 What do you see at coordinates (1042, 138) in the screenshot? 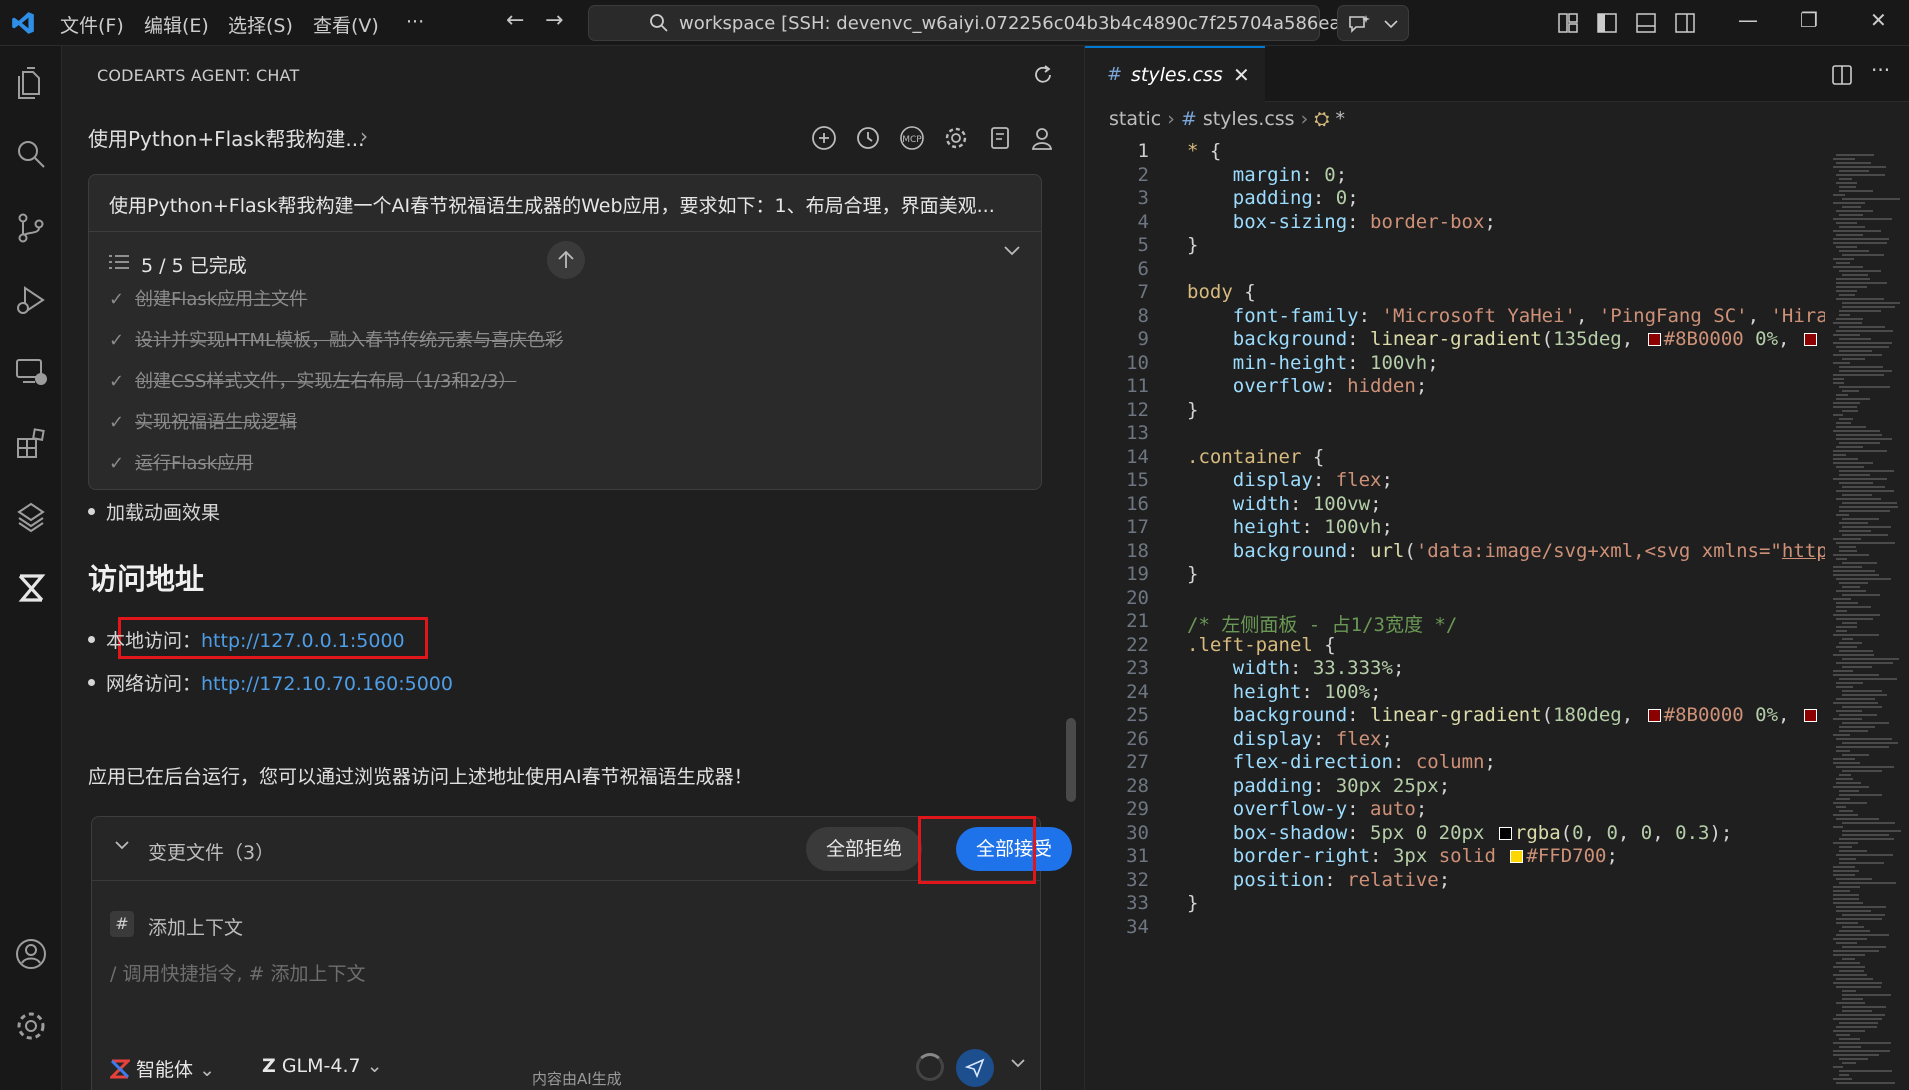
I see `user-icon` at bounding box center [1042, 138].